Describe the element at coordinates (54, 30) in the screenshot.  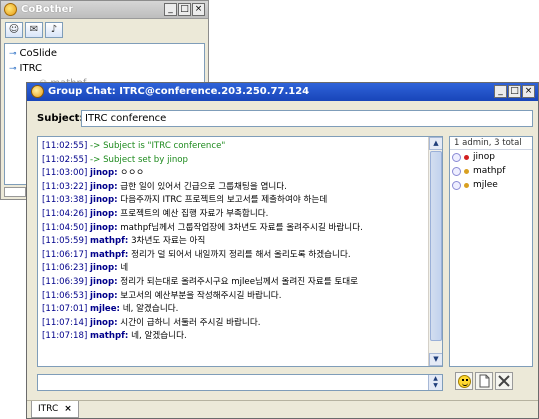
I see `speaker-icon: ♪` at that location.